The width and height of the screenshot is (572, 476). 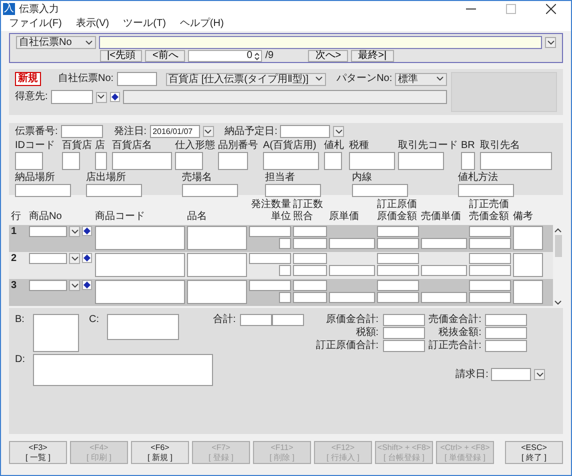 What do you see at coordinates (257, 56) in the screenshot?
I see `spinner-arrows-icon` at bounding box center [257, 56].